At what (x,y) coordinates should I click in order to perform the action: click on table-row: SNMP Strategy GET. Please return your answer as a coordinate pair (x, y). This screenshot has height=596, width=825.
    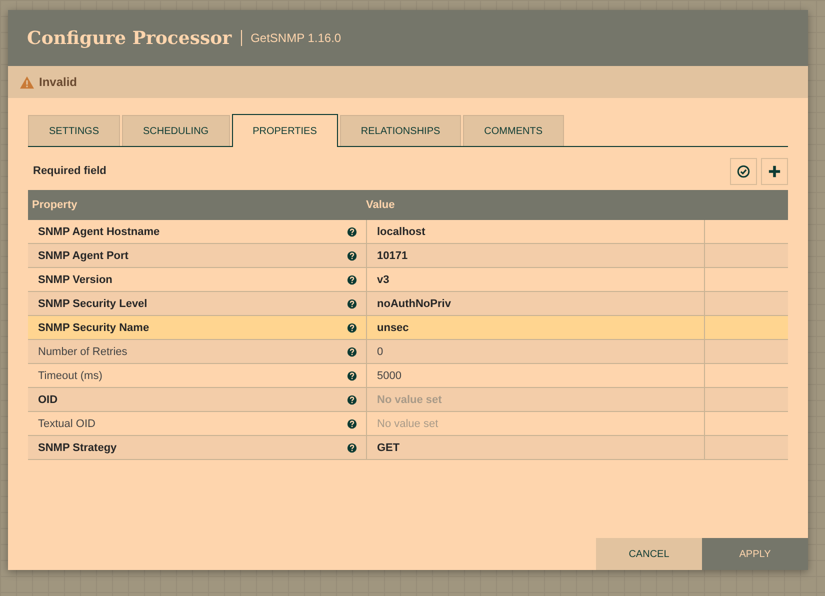
    Looking at the image, I should click on (408, 448).